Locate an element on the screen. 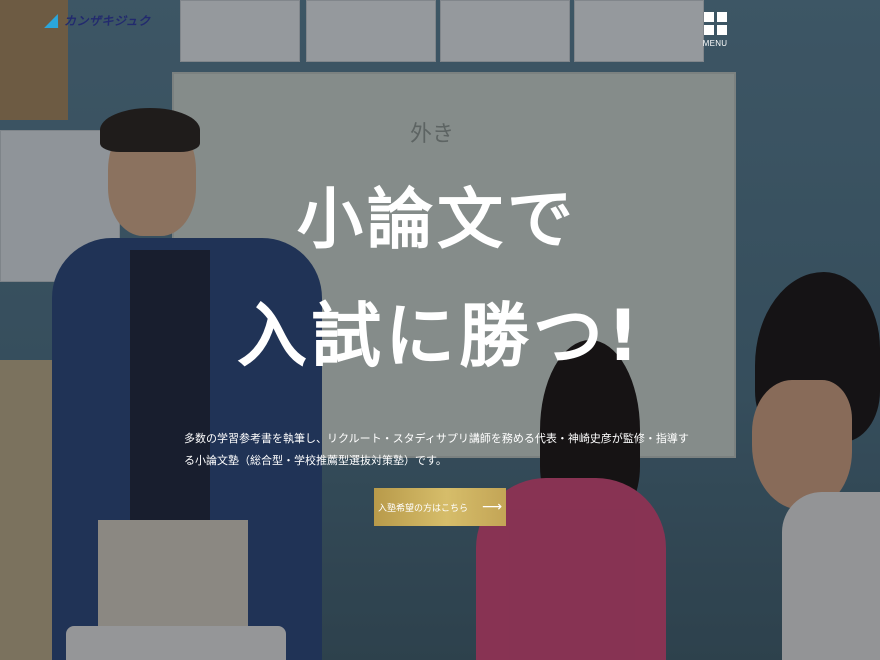  logo-arrow-icon is located at coordinates (53, 20).